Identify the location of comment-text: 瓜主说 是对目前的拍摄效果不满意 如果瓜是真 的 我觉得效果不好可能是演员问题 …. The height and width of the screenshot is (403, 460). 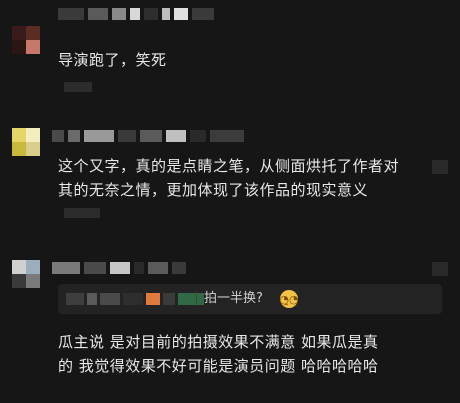
(218, 354).